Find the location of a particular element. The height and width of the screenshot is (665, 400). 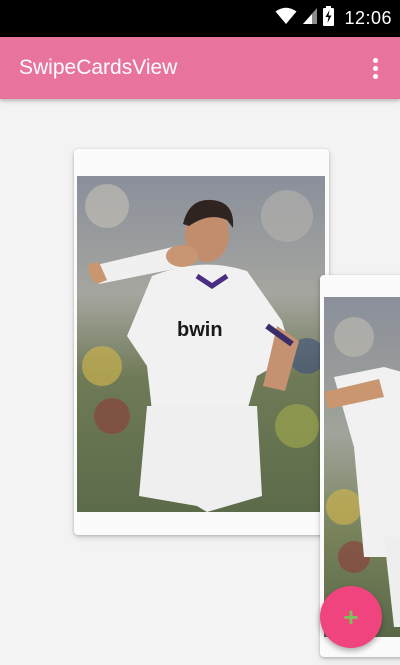

wifi-icon is located at coordinates (286, 18).